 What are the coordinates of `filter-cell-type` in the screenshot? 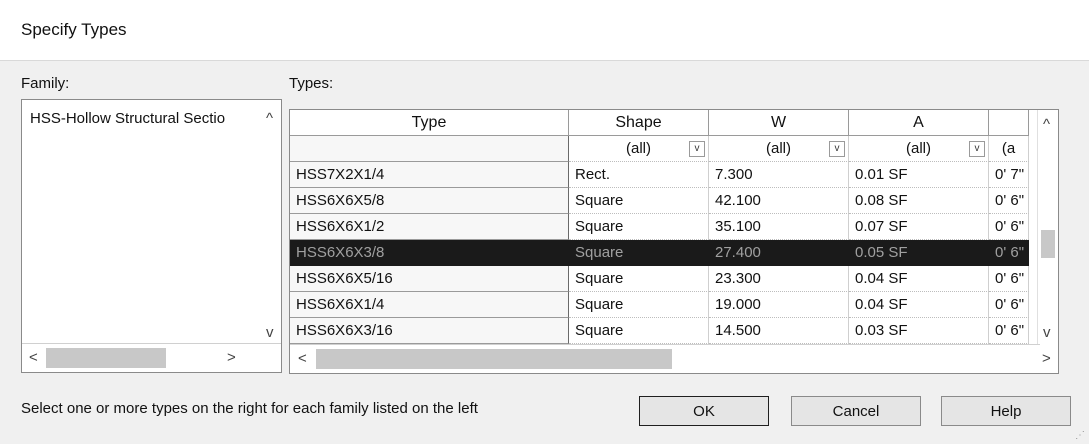 It's located at (429, 149).